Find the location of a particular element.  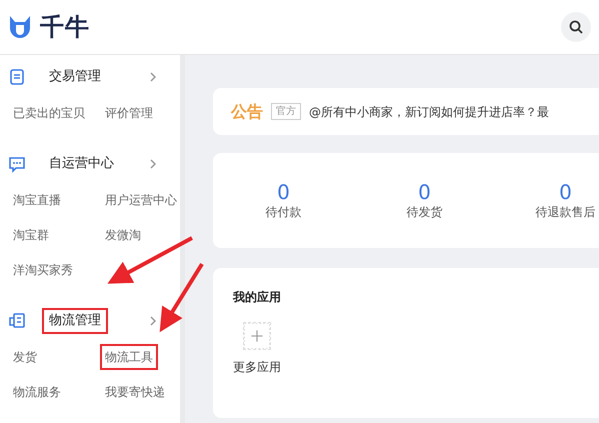

sidebar-link: 物流工具 is located at coordinates (129, 357).